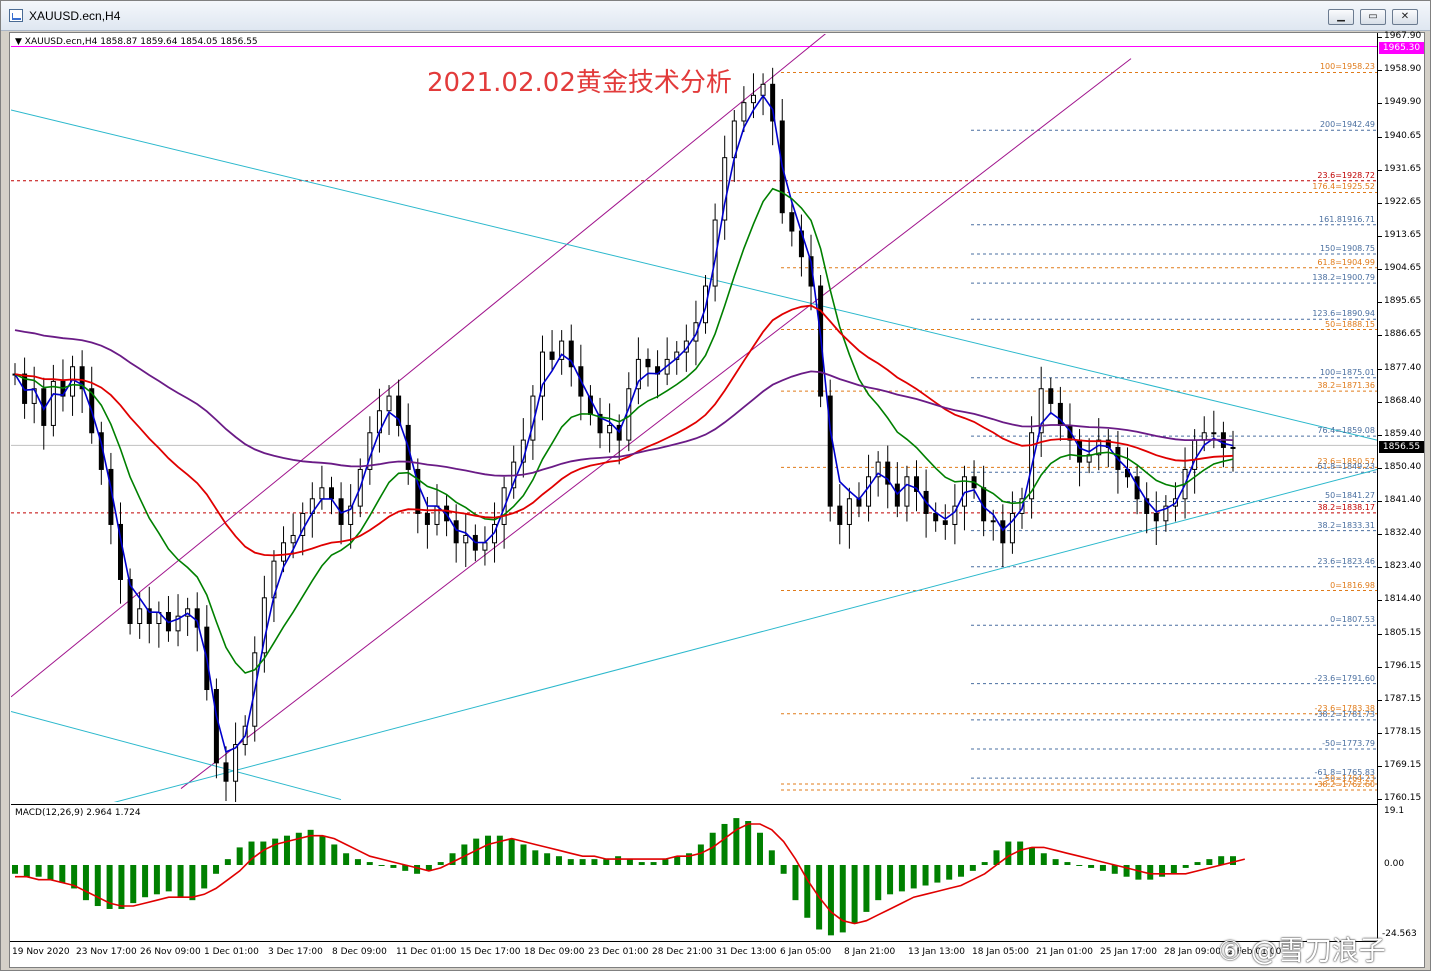 The height and width of the screenshot is (971, 1431). Describe the element at coordinates (1373, 17) in the screenshot. I see `maximize-button: ▭` at that location.